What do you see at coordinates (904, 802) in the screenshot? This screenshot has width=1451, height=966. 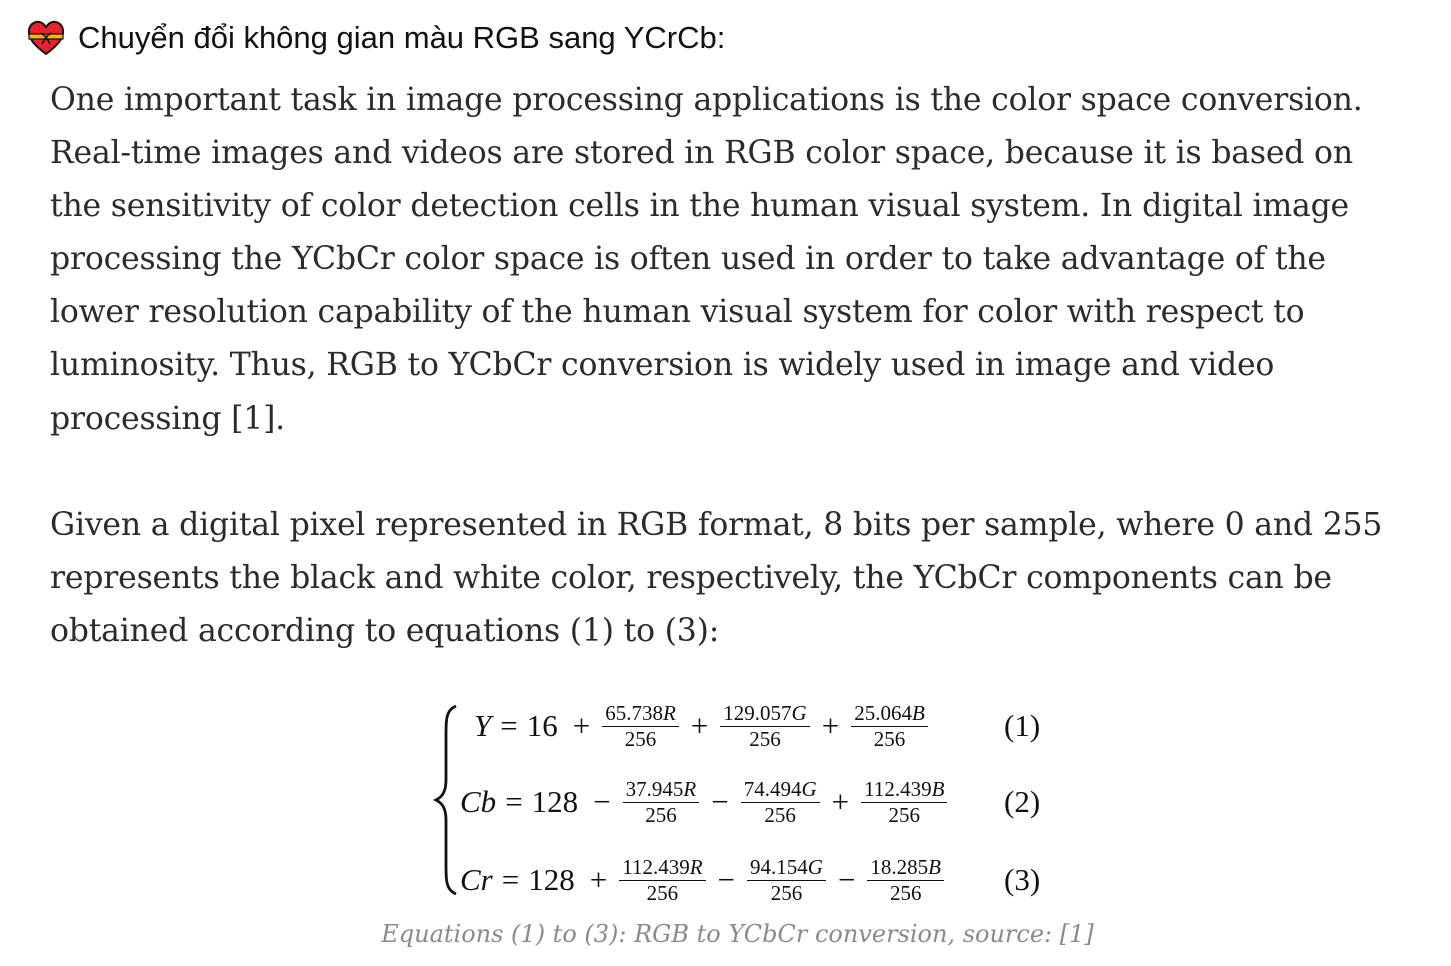 I see `eq-fraction: 112.439B 256` at bounding box center [904, 802].